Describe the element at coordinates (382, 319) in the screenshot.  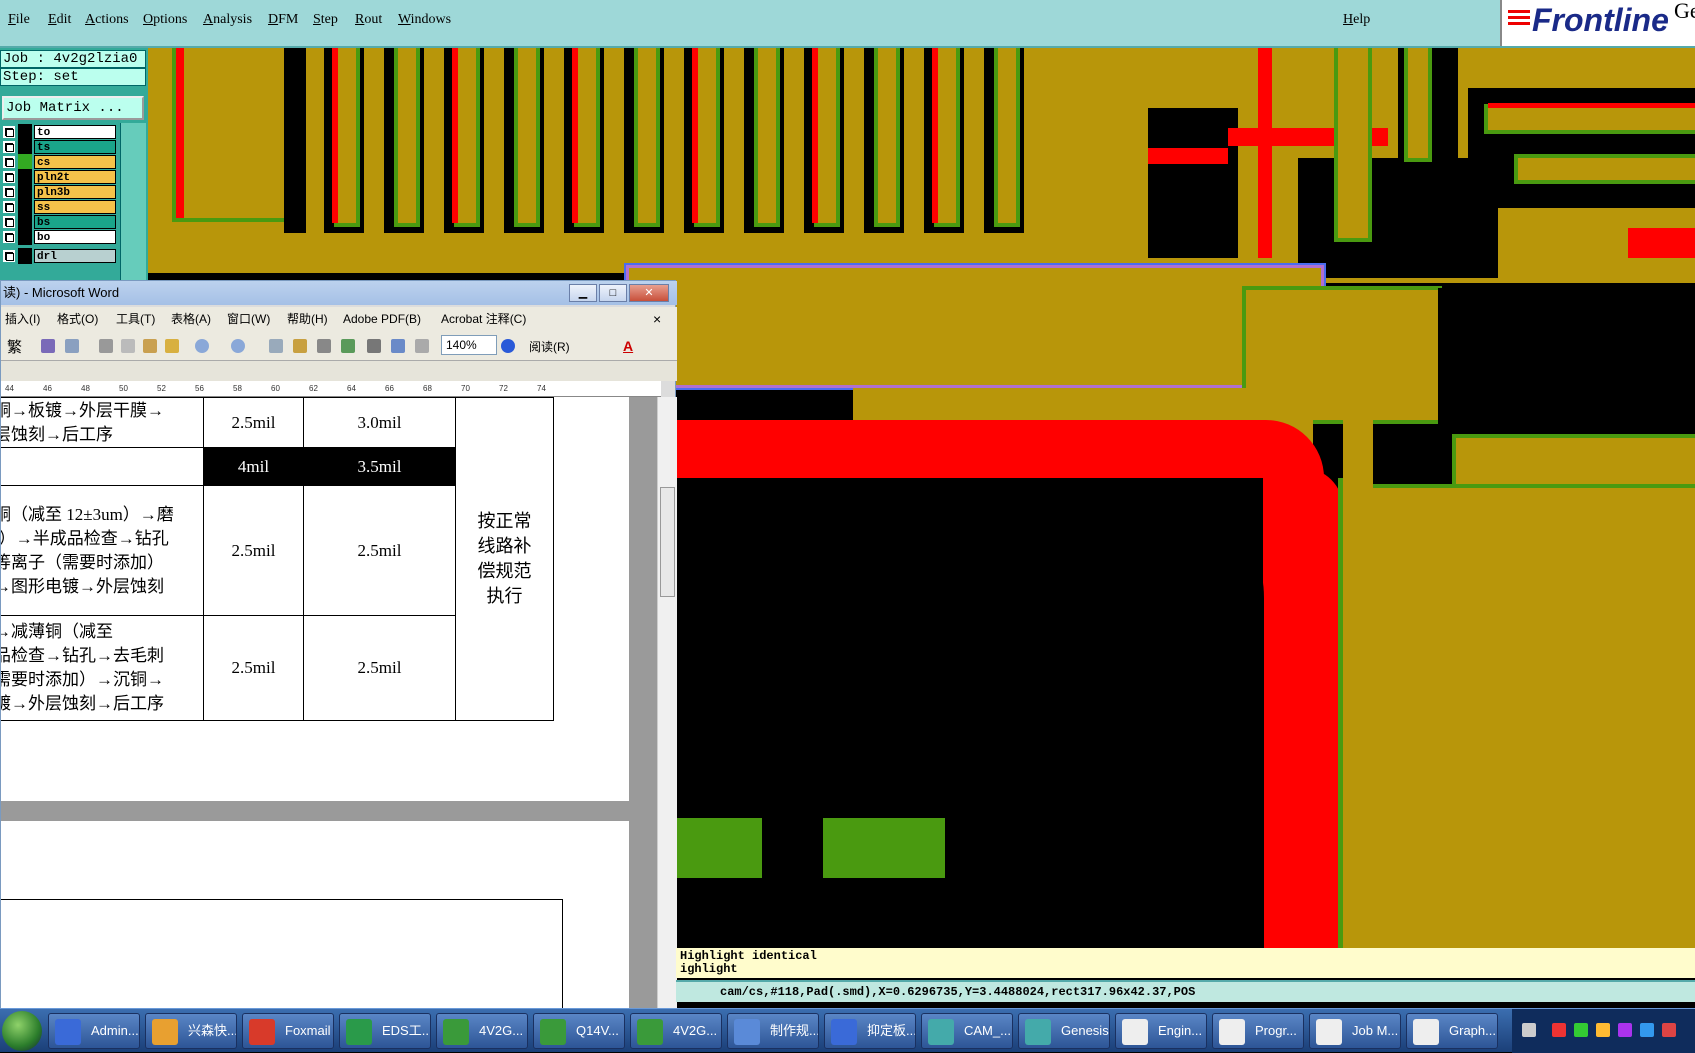
I see `word-menu-adobe-pdf: Adobe PDF(B)` at that location.